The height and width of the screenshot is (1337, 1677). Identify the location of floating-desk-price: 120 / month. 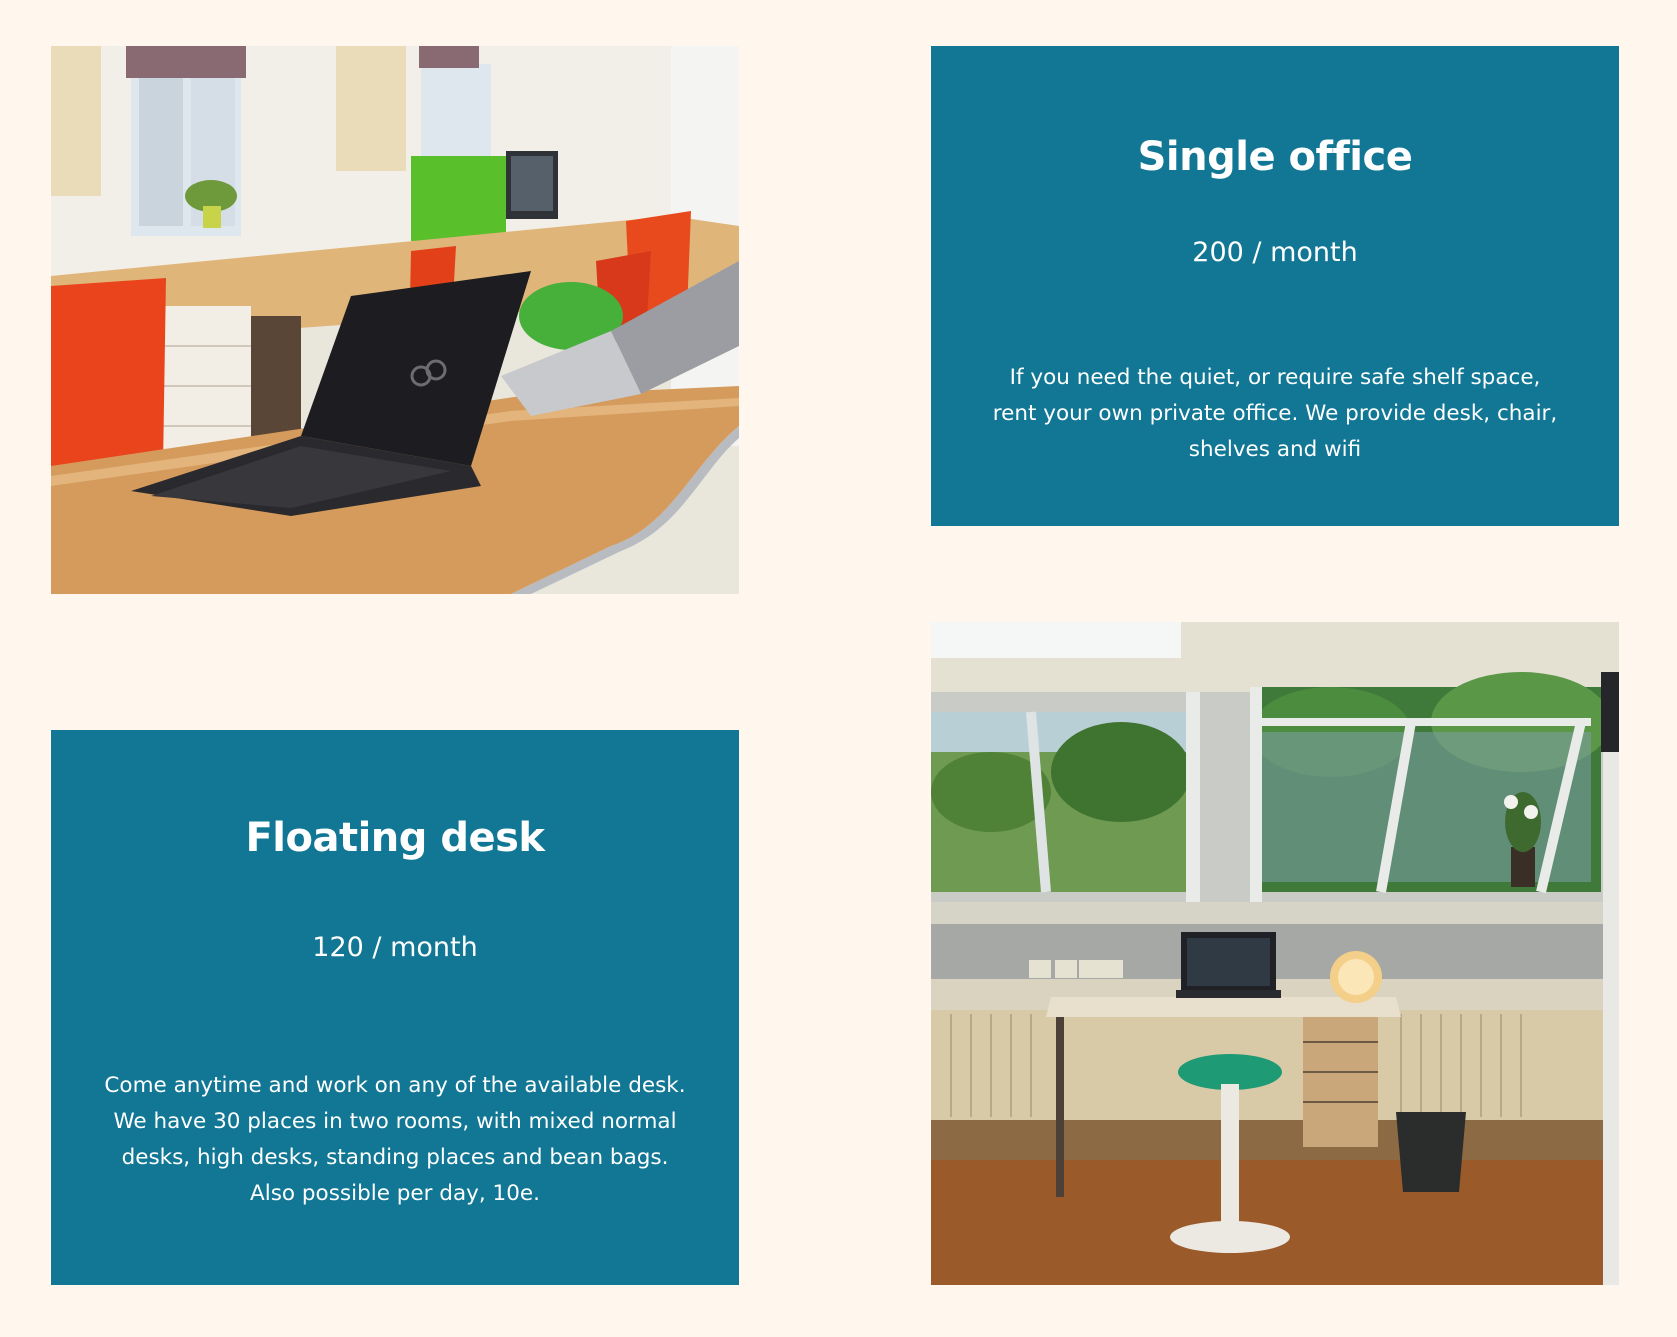
(395, 947).